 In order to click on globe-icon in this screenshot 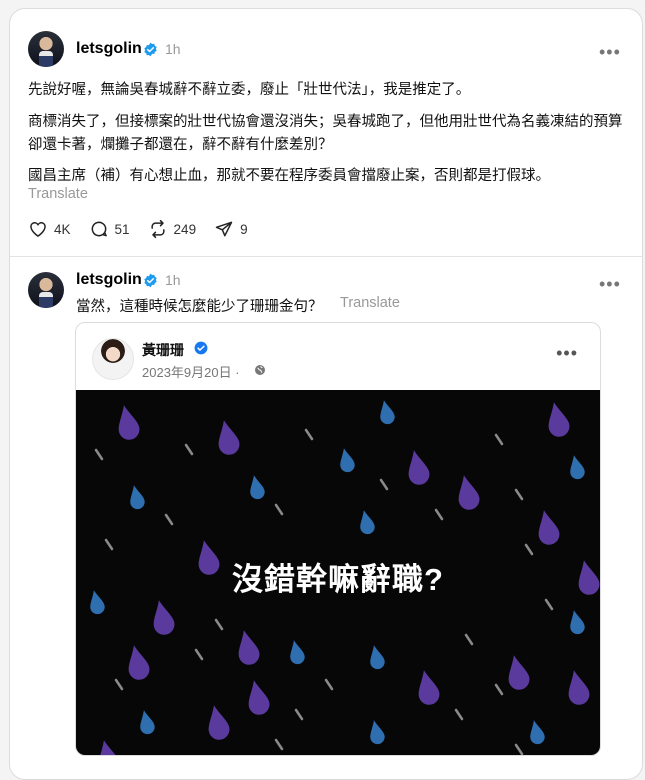, I will do `click(260, 370)`.